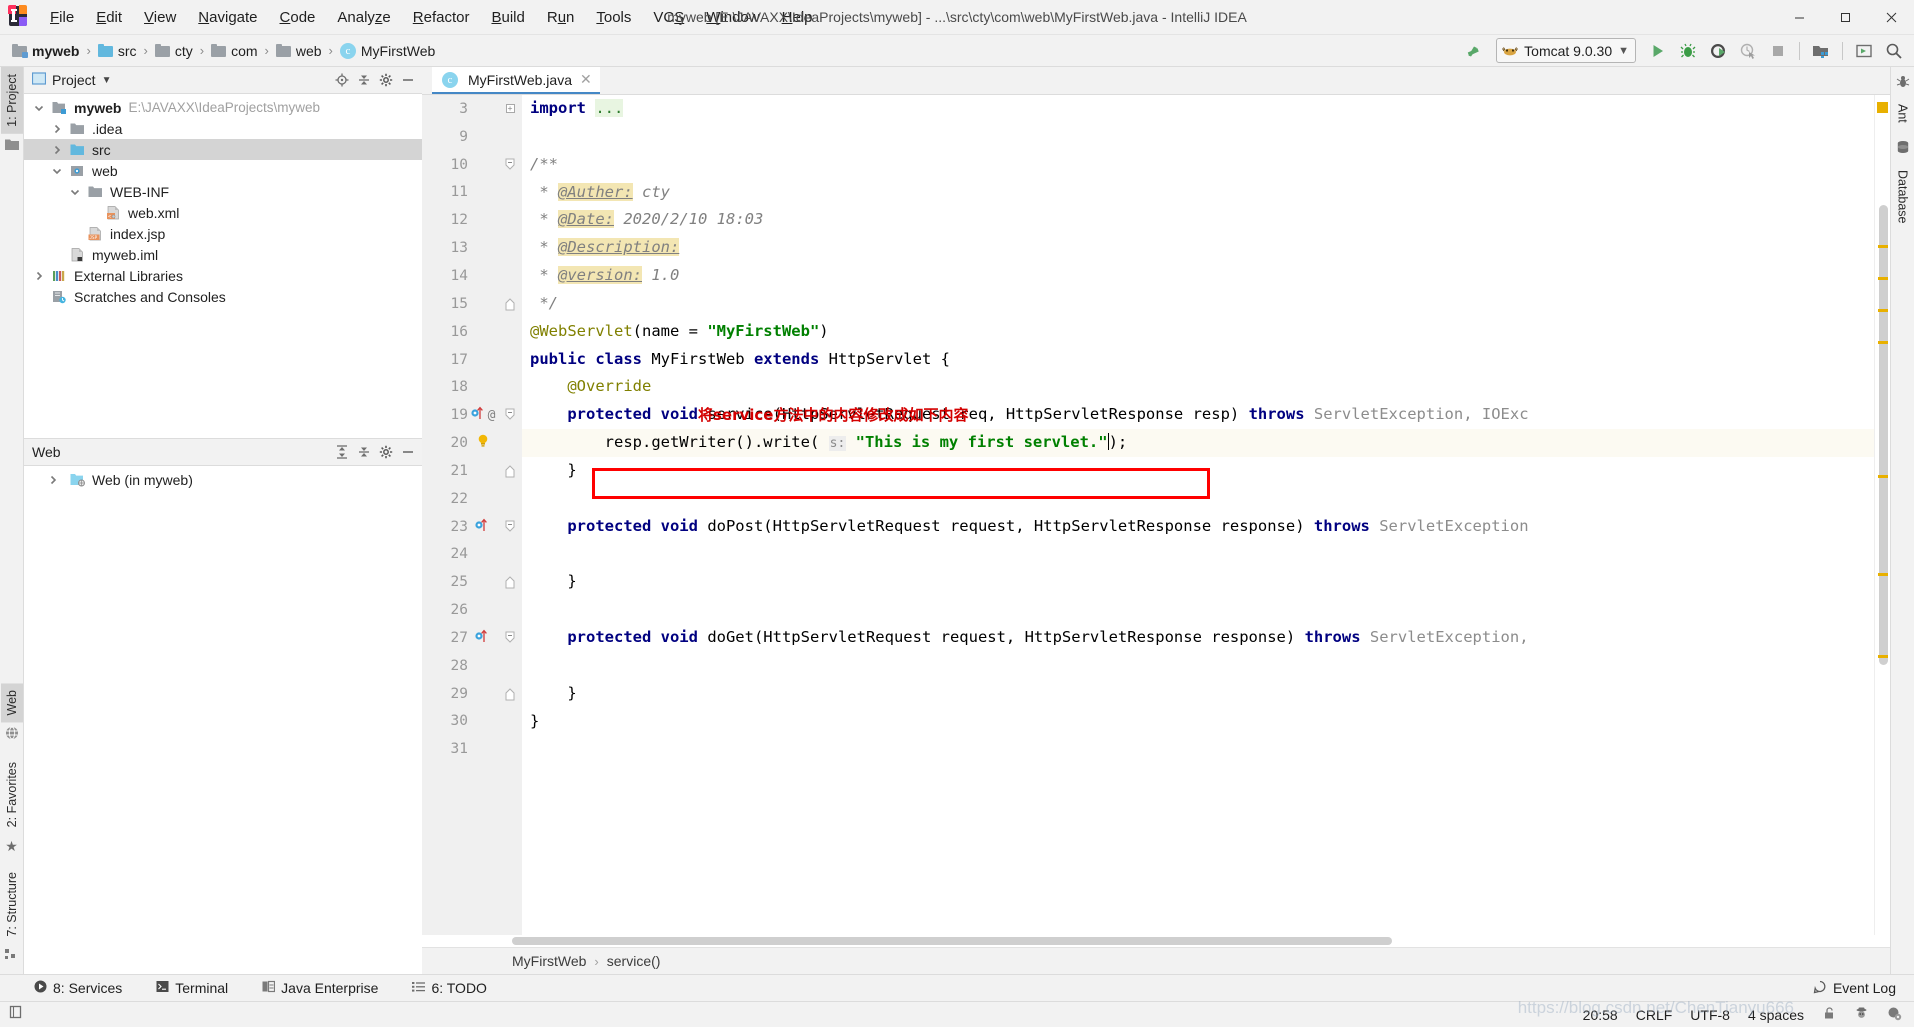  I want to click on expand-all-icon, so click(342, 452).